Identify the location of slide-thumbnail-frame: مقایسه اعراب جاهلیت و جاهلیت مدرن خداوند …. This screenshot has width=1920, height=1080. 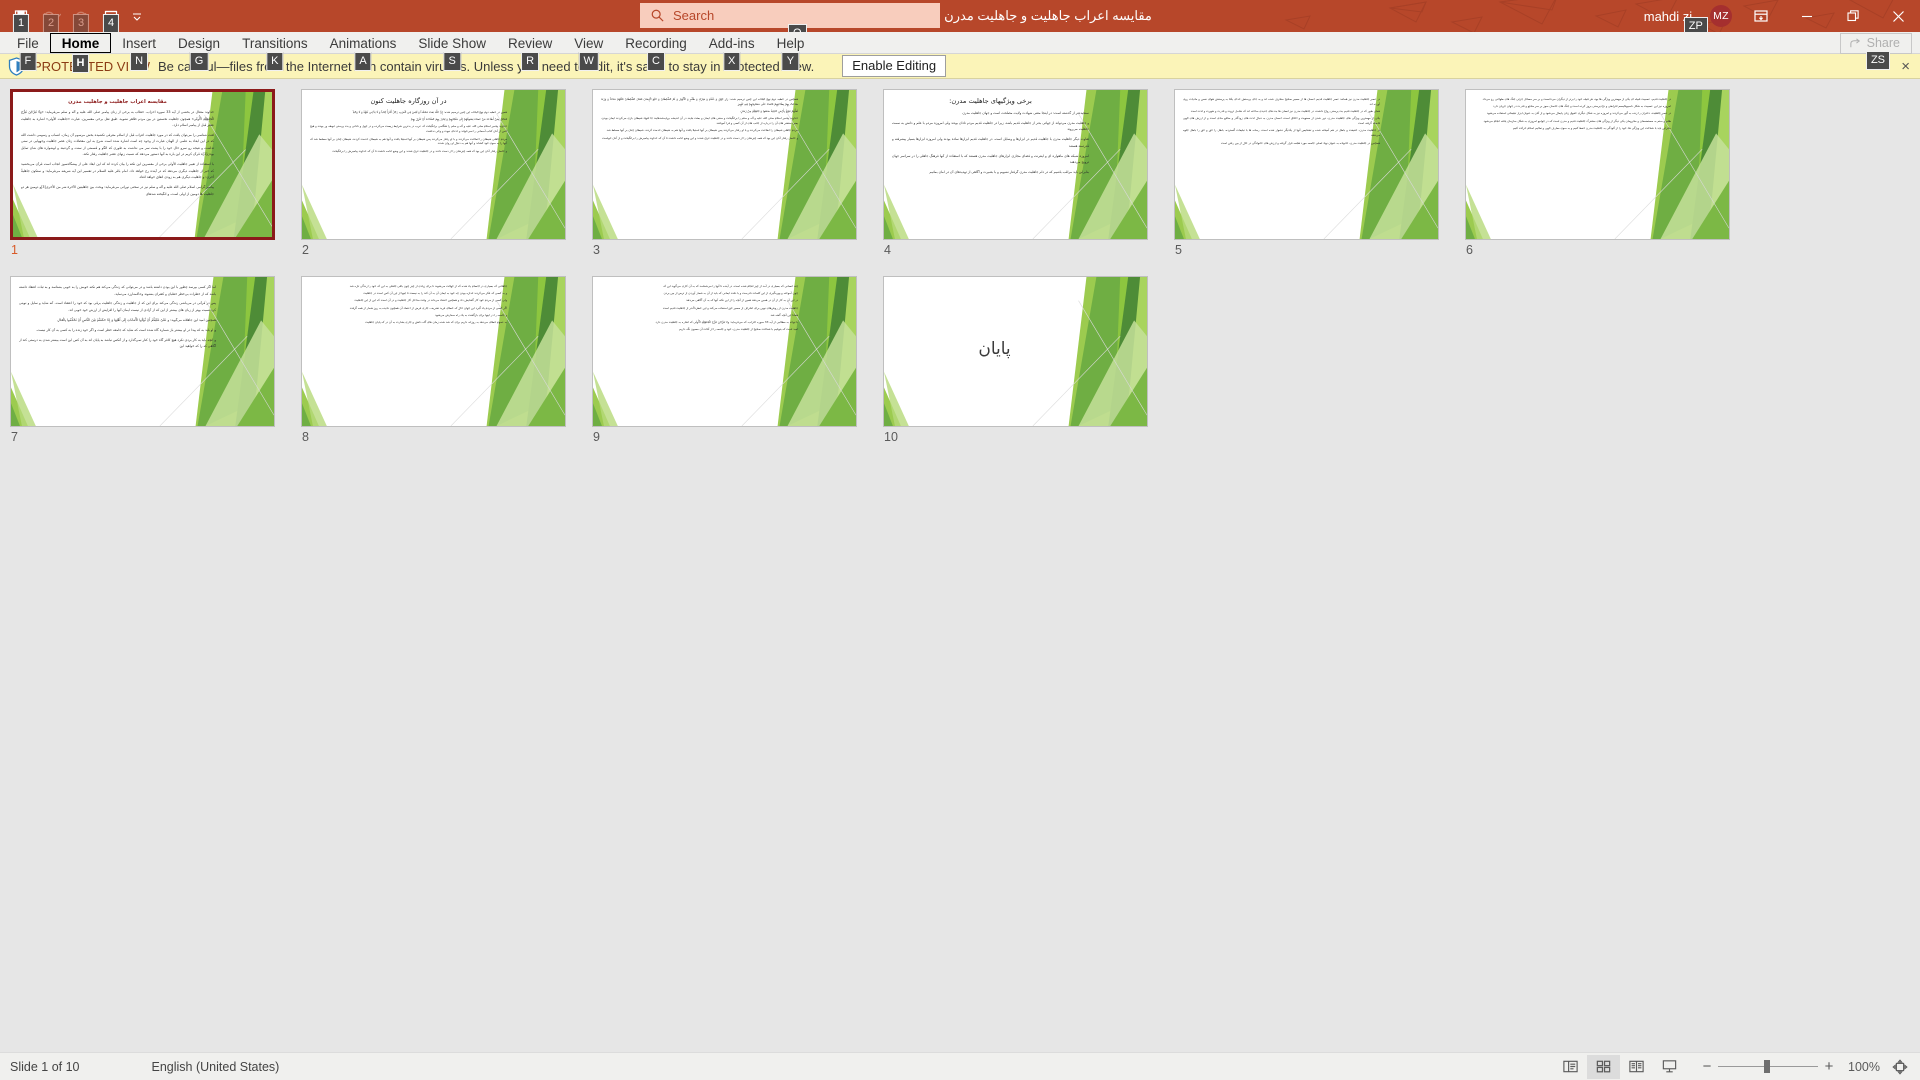
(142, 164).